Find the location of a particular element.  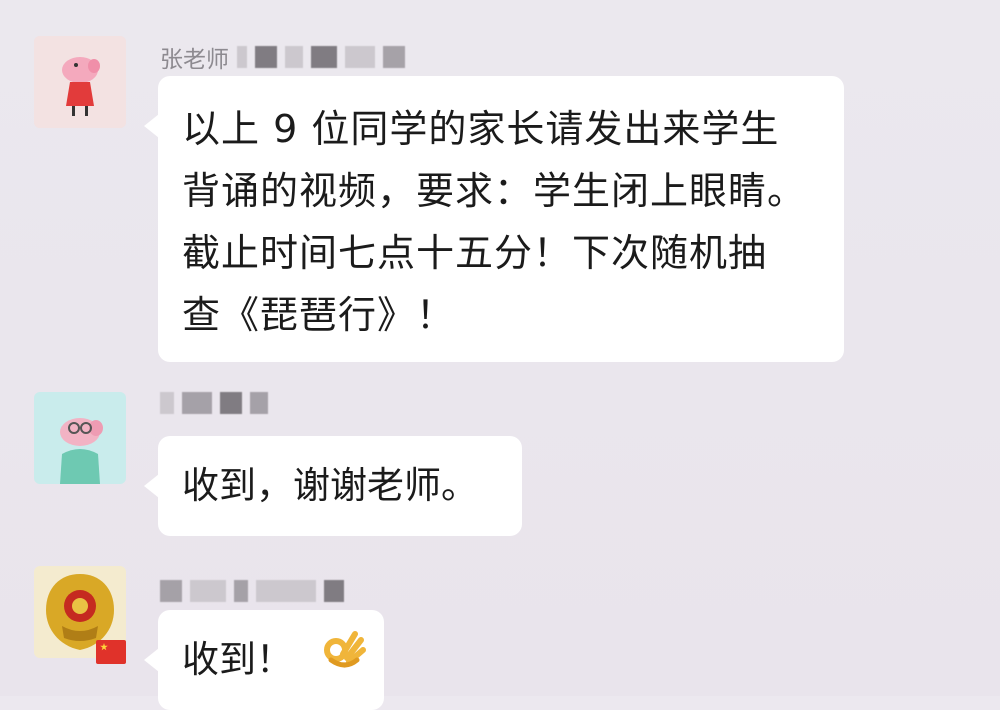

message-text: 收到，谢谢老师。 is located at coordinates (330, 485).